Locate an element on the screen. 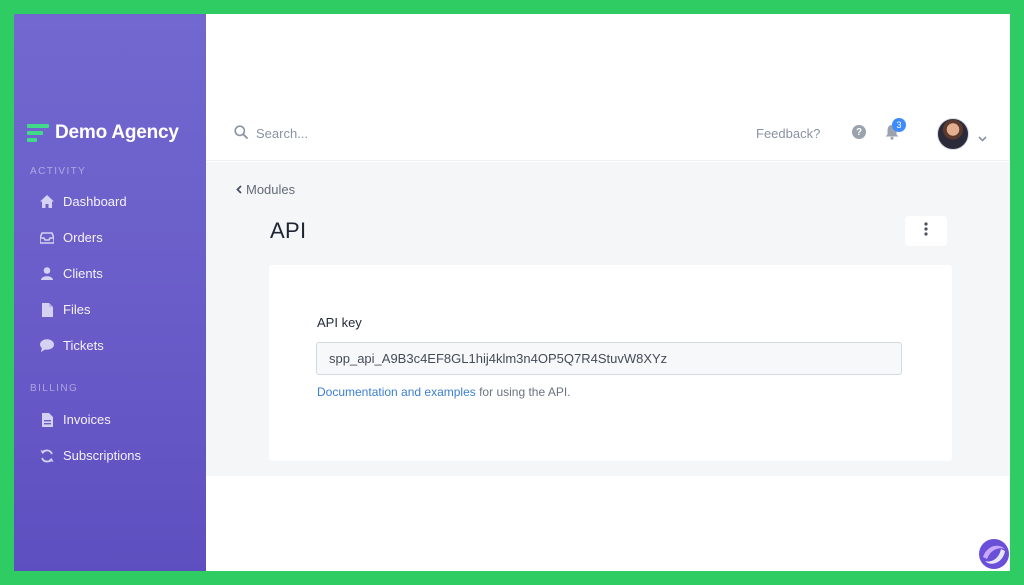  sidebar-item-label: Orders is located at coordinates (83, 237).